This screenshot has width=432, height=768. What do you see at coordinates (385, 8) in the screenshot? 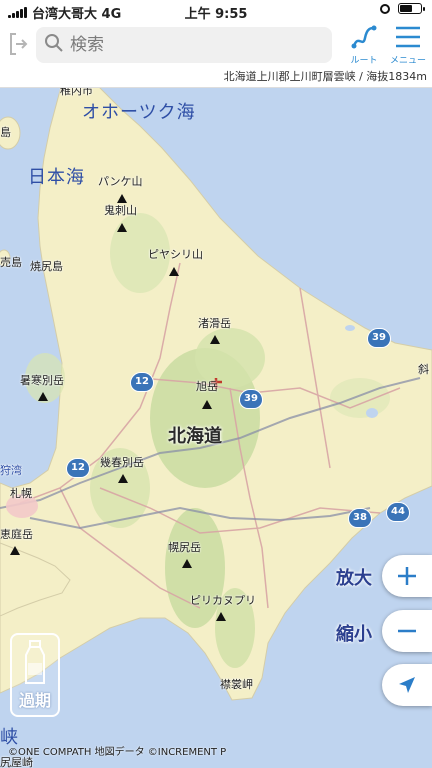
I see `alarm-icon` at bounding box center [385, 8].